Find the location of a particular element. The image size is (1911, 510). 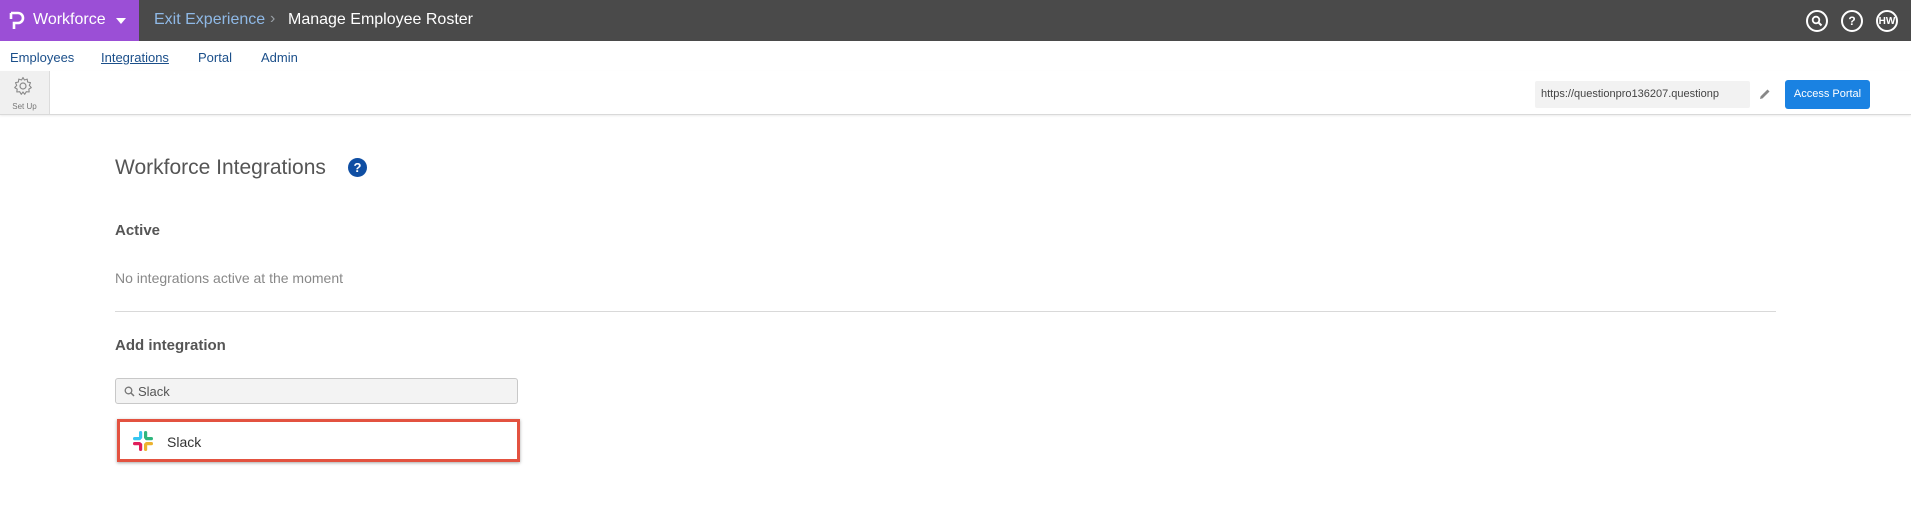

portal-url-field: https://questionpro136207.questionp is located at coordinates (1642, 94).